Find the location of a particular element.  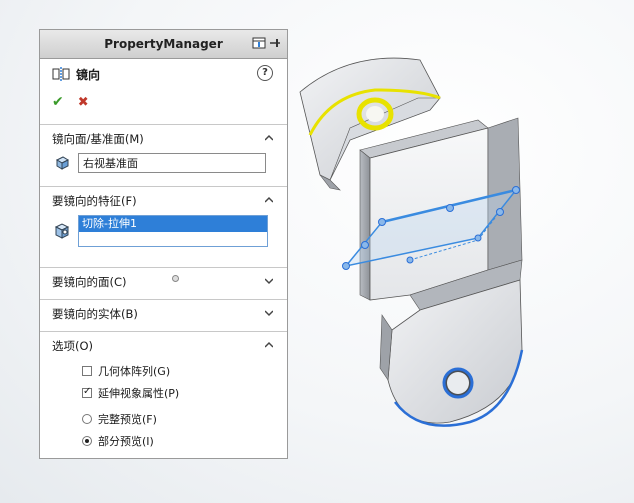

help-icon: ? is located at coordinates (265, 73).